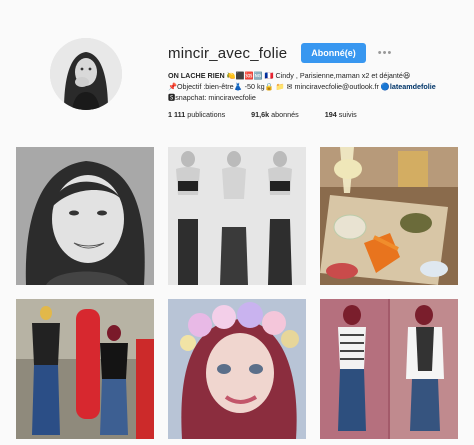 The width and height of the screenshot is (474, 445). I want to click on avatar, so click(86, 74).